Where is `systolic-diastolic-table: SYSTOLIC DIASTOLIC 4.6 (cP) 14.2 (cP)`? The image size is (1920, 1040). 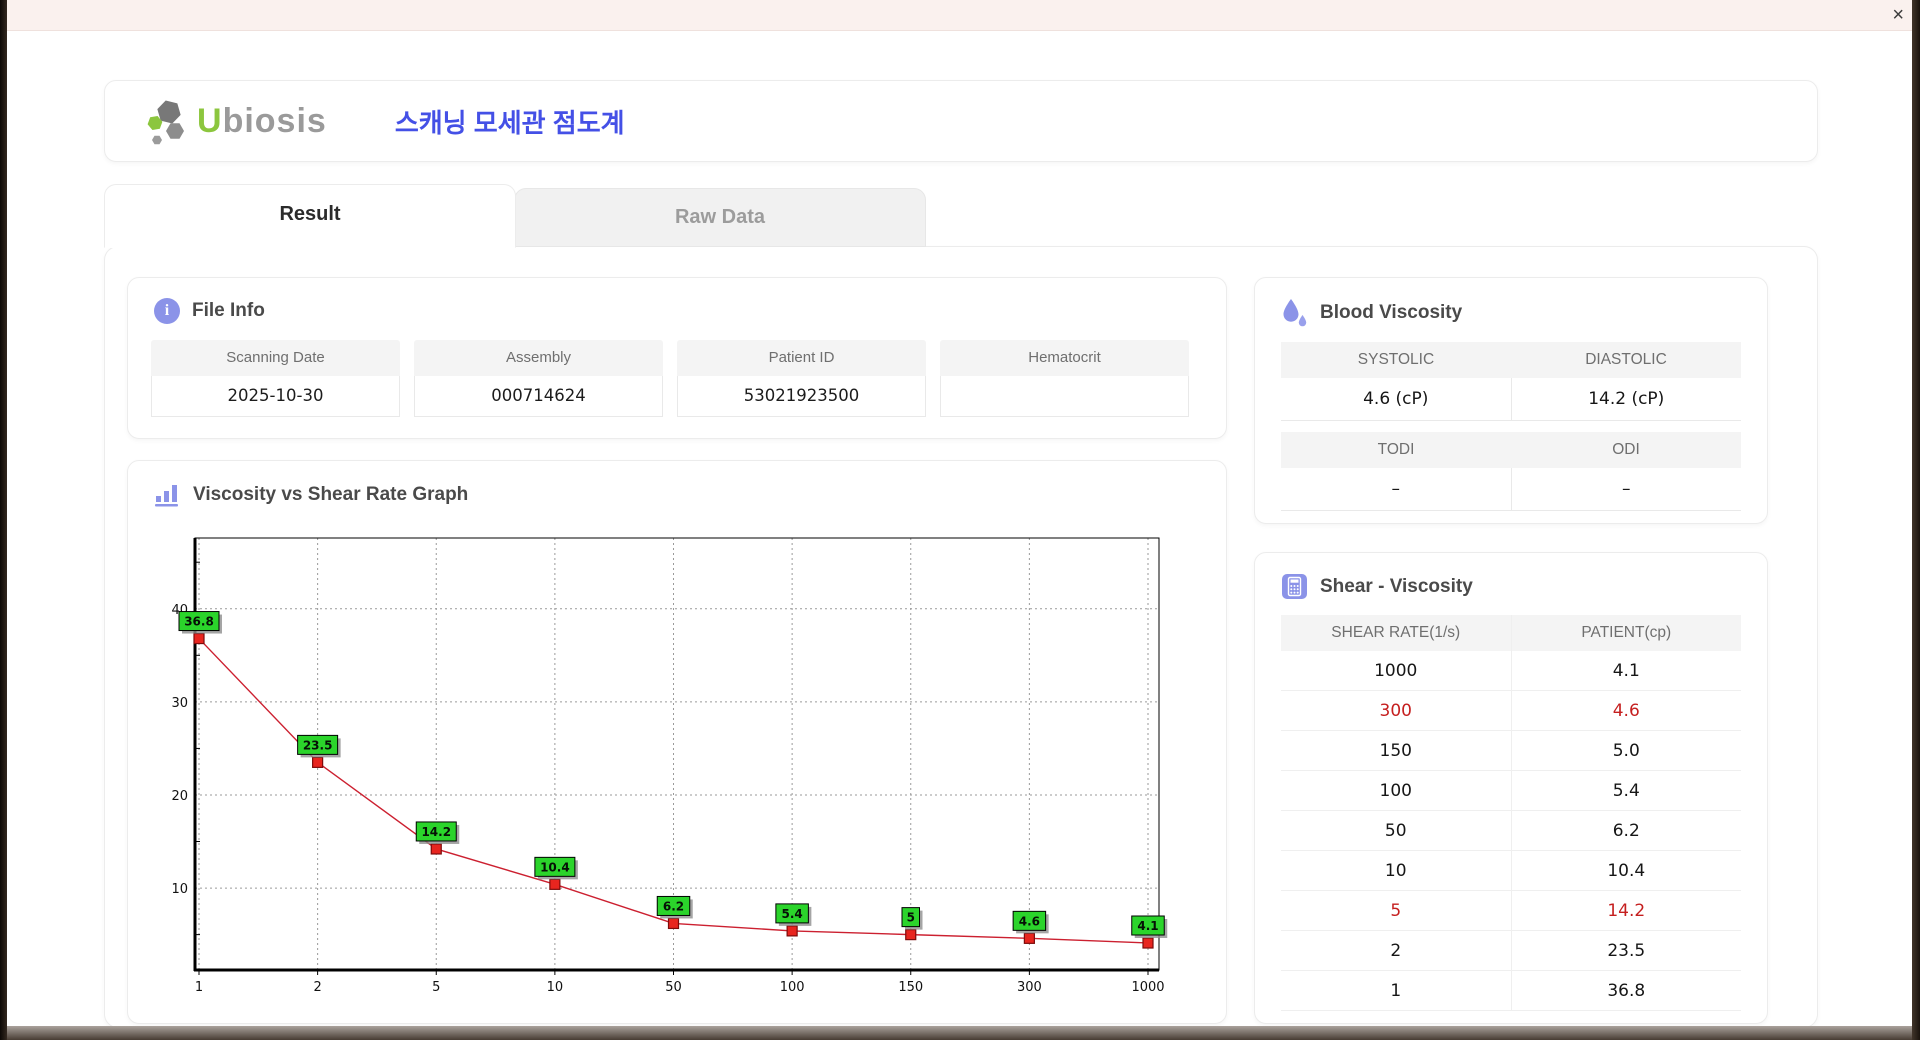 systolic-diastolic-table: SYSTOLIC DIASTOLIC 4.6 (cP) 14.2 (cP) is located at coordinates (1511, 381).